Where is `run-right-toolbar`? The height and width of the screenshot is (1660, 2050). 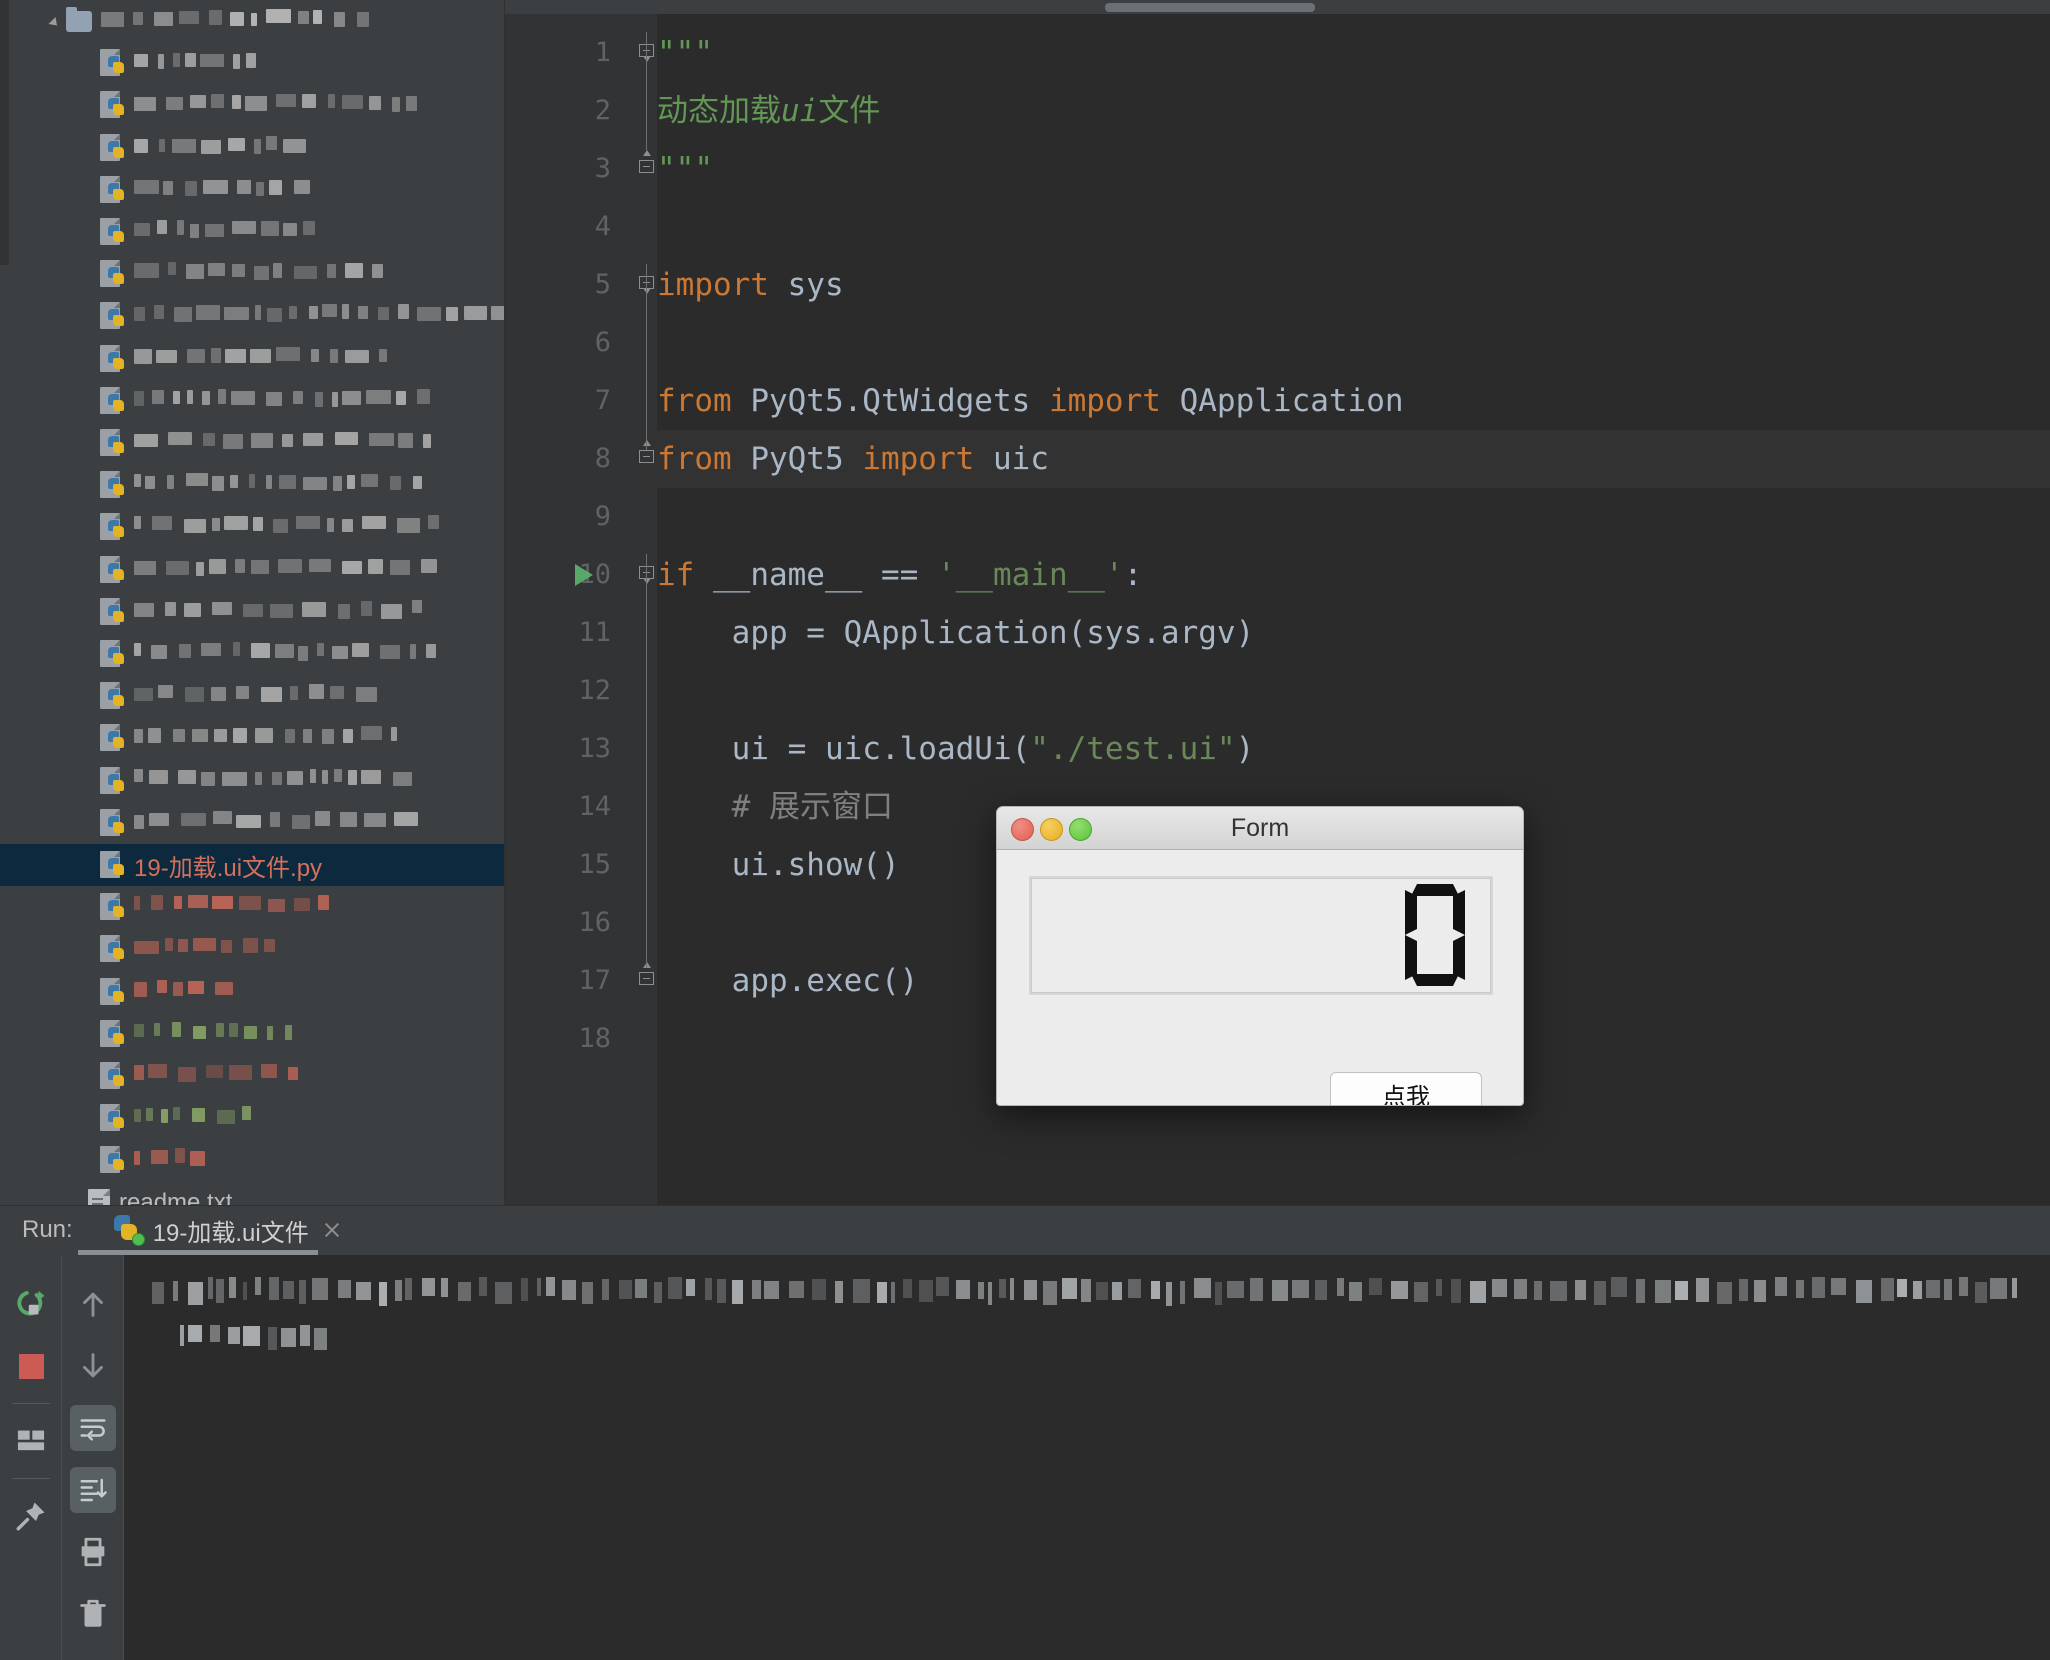
run-right-toolbar is located at coordinates (93, 1457).